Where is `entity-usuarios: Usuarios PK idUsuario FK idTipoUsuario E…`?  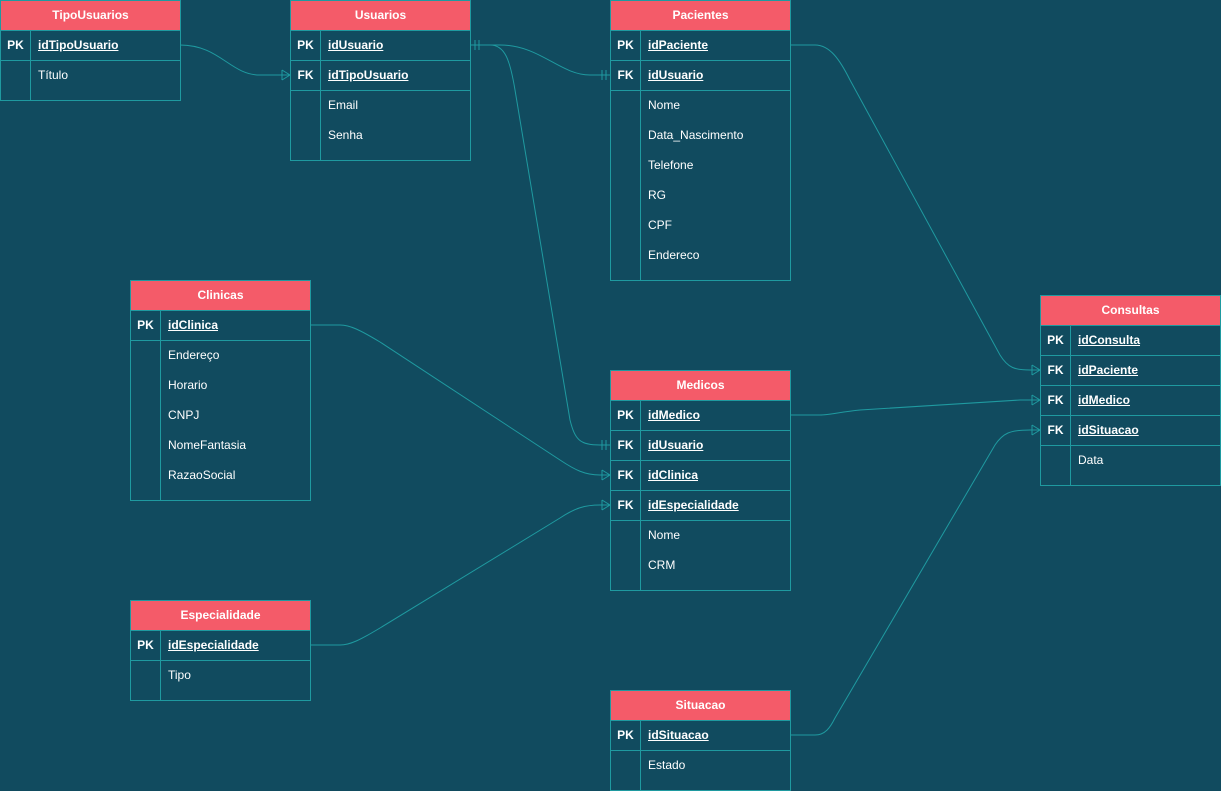
entity-usuarios: Usuarios PK idUsuario FK idTipoUsuario E… is located at coordinates (380, 80).